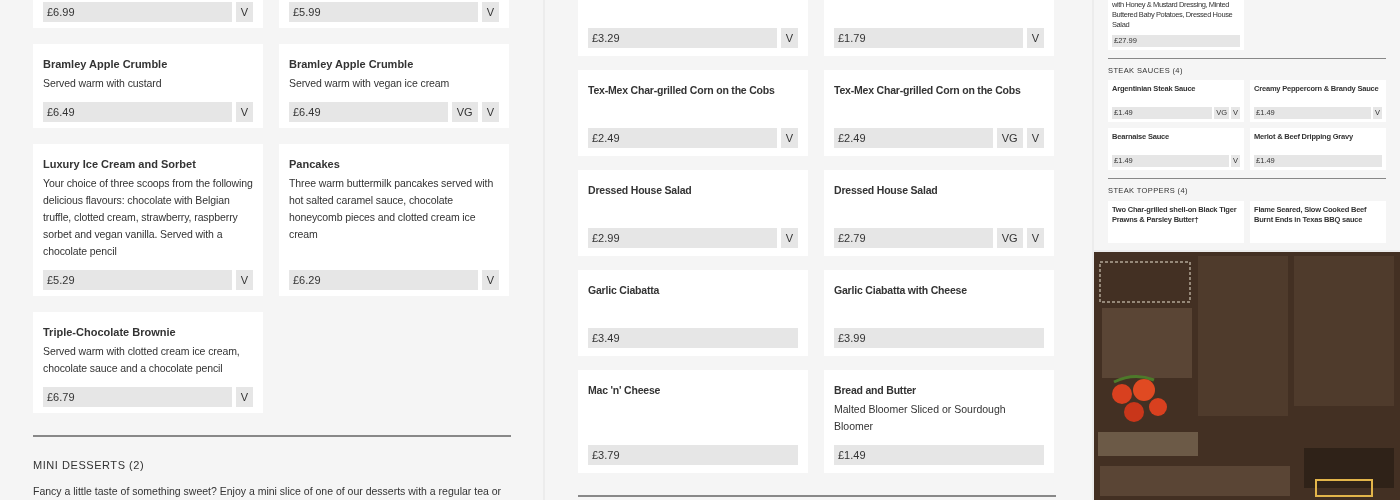 The height and width of the screenshot is (500, 1400). Describe the element at coordinates (370, 83) in the screenshot. I see `item-description: Served warm with vegan ice cream` at that location.